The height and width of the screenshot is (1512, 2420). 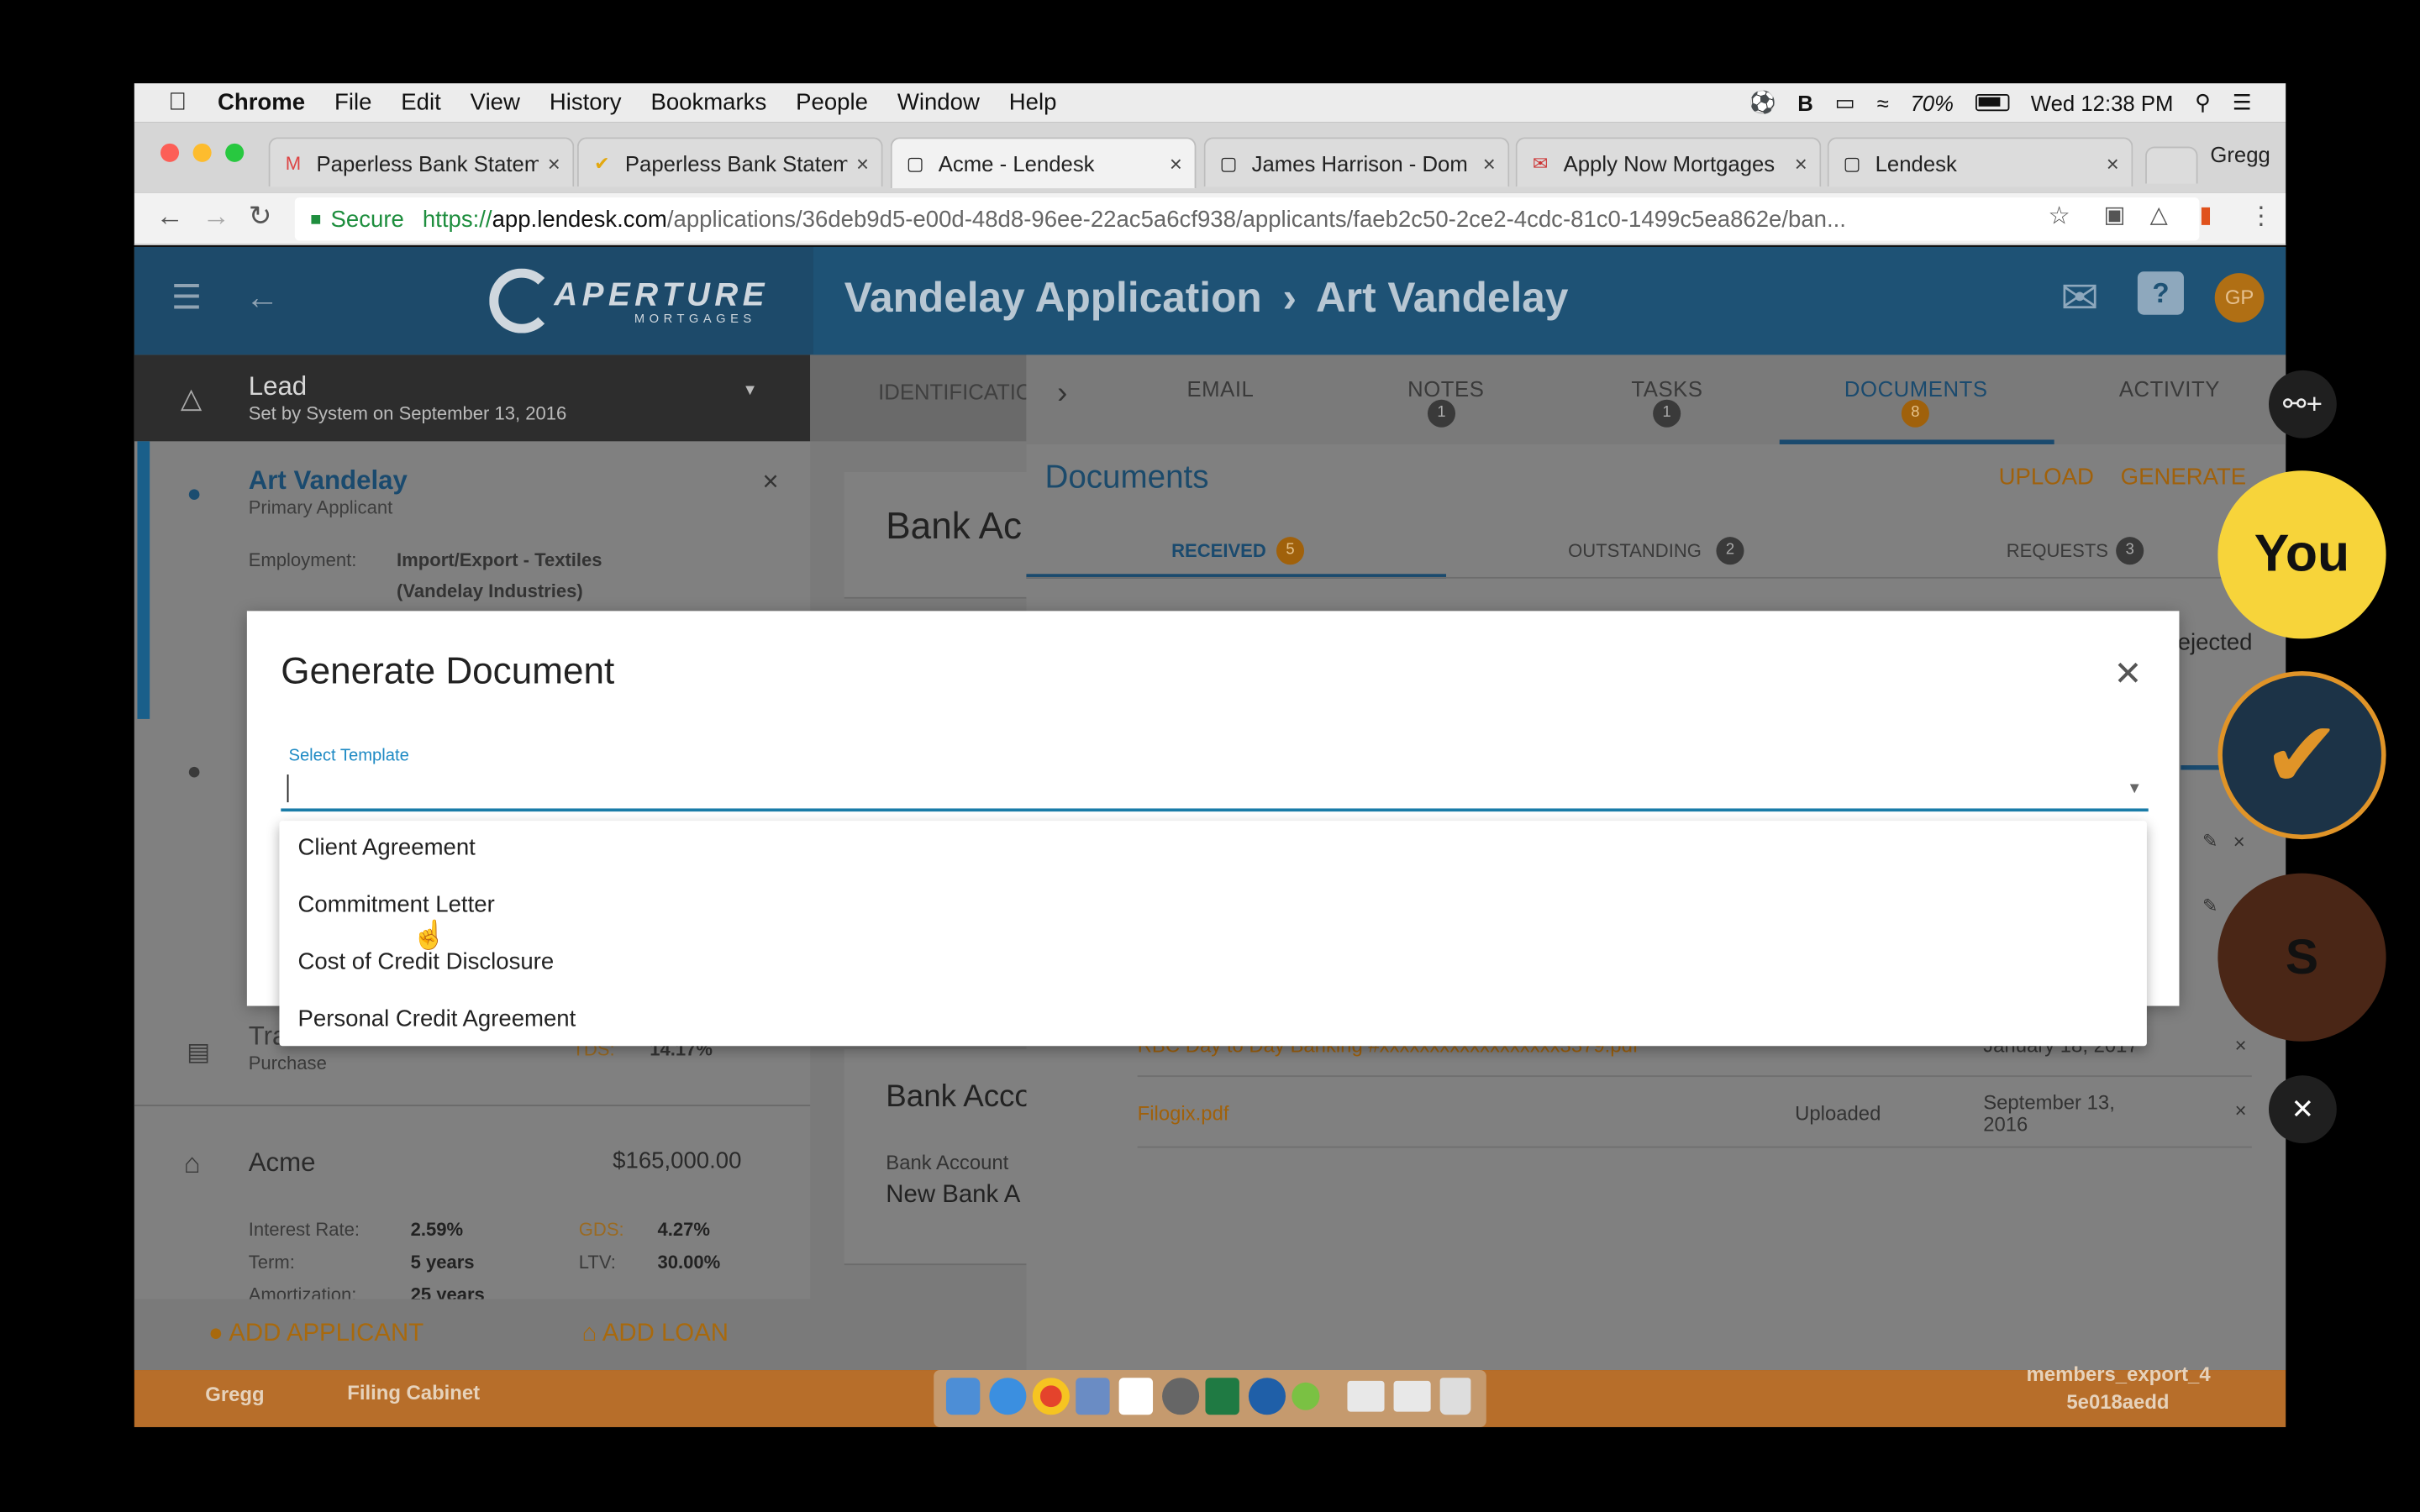 I want to click on option-cost-of-credit-disclosure: Cost of Credit Disclosure, so click(x=426, y=962).